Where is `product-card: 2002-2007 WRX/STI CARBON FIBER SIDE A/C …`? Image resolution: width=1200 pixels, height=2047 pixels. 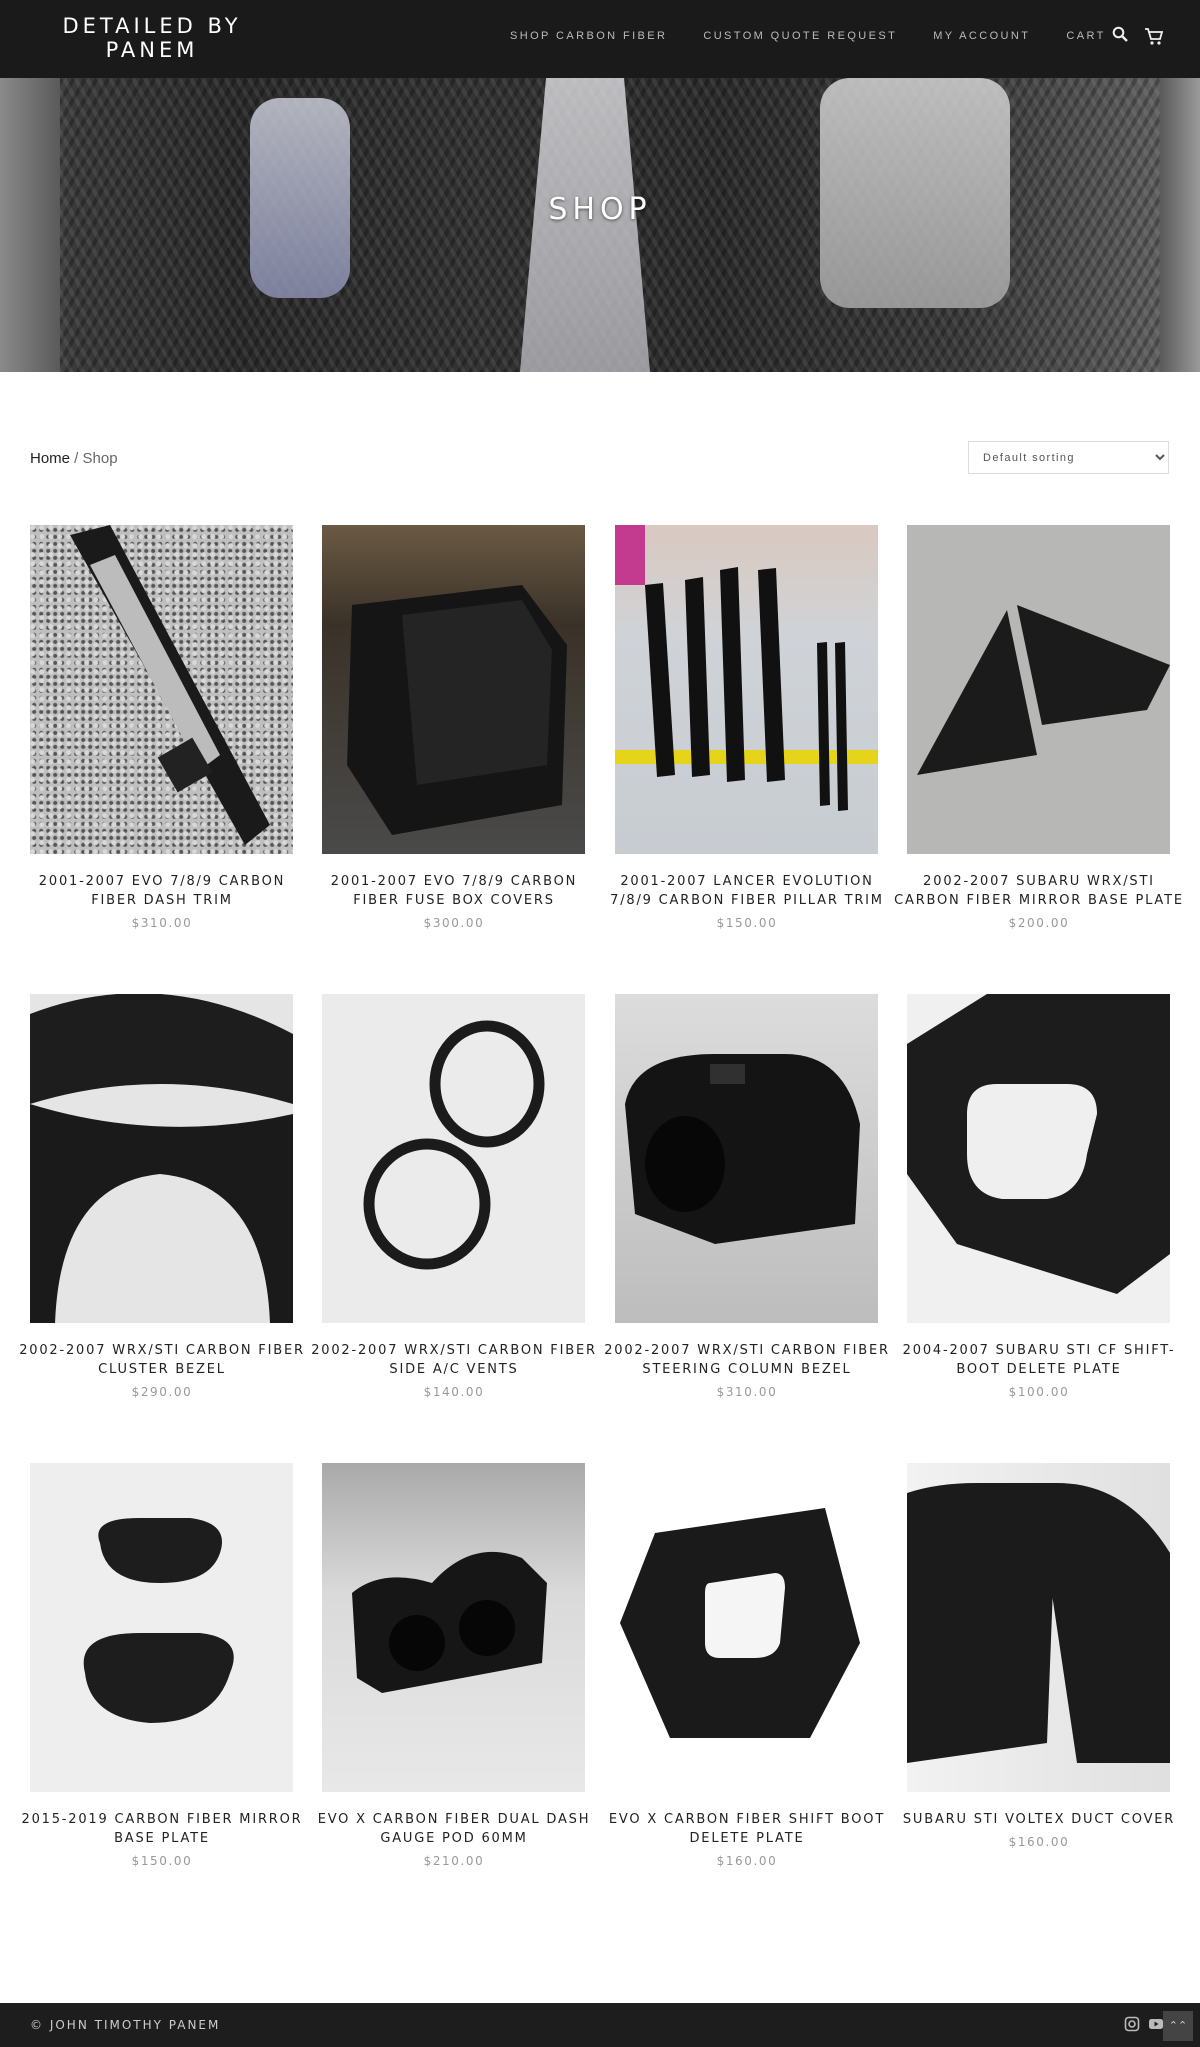 product-card: 2002-2007 WRX/STI CARBON FIBER SIDE A/C … is located at coordinates (453, 1196).